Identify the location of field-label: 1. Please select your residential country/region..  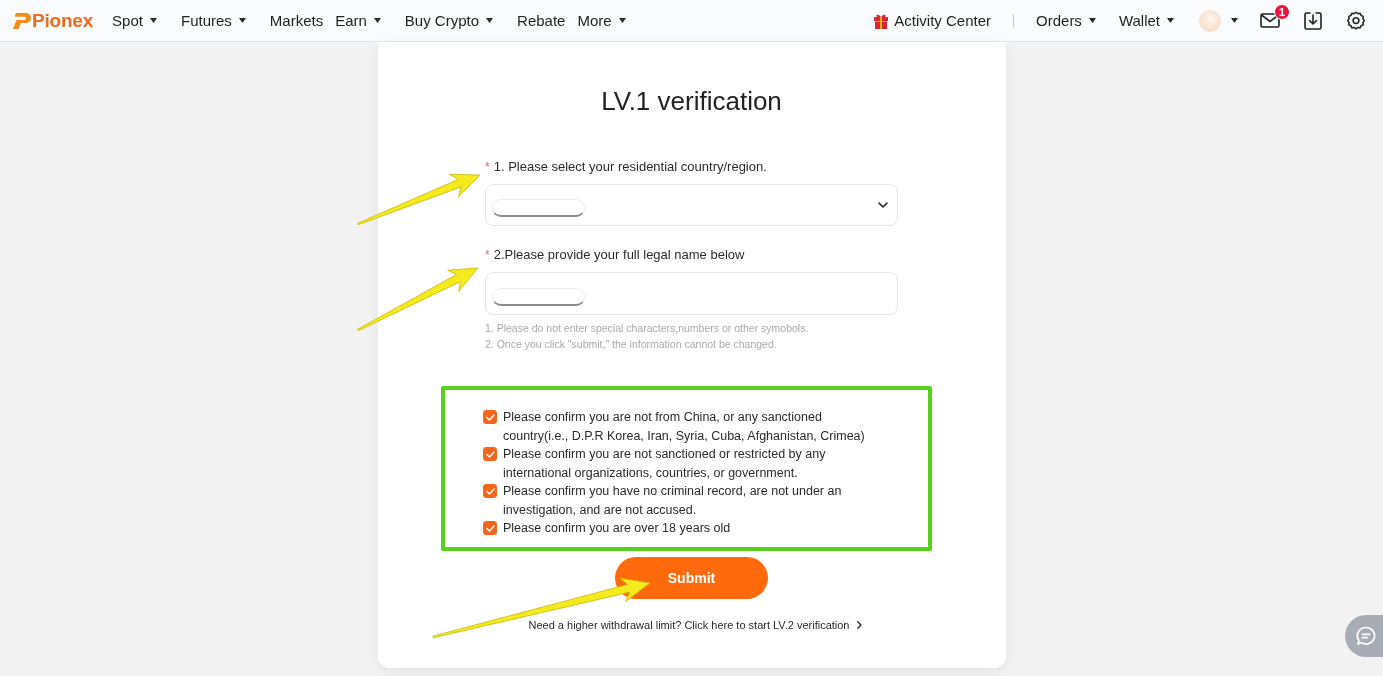
(630, 167).